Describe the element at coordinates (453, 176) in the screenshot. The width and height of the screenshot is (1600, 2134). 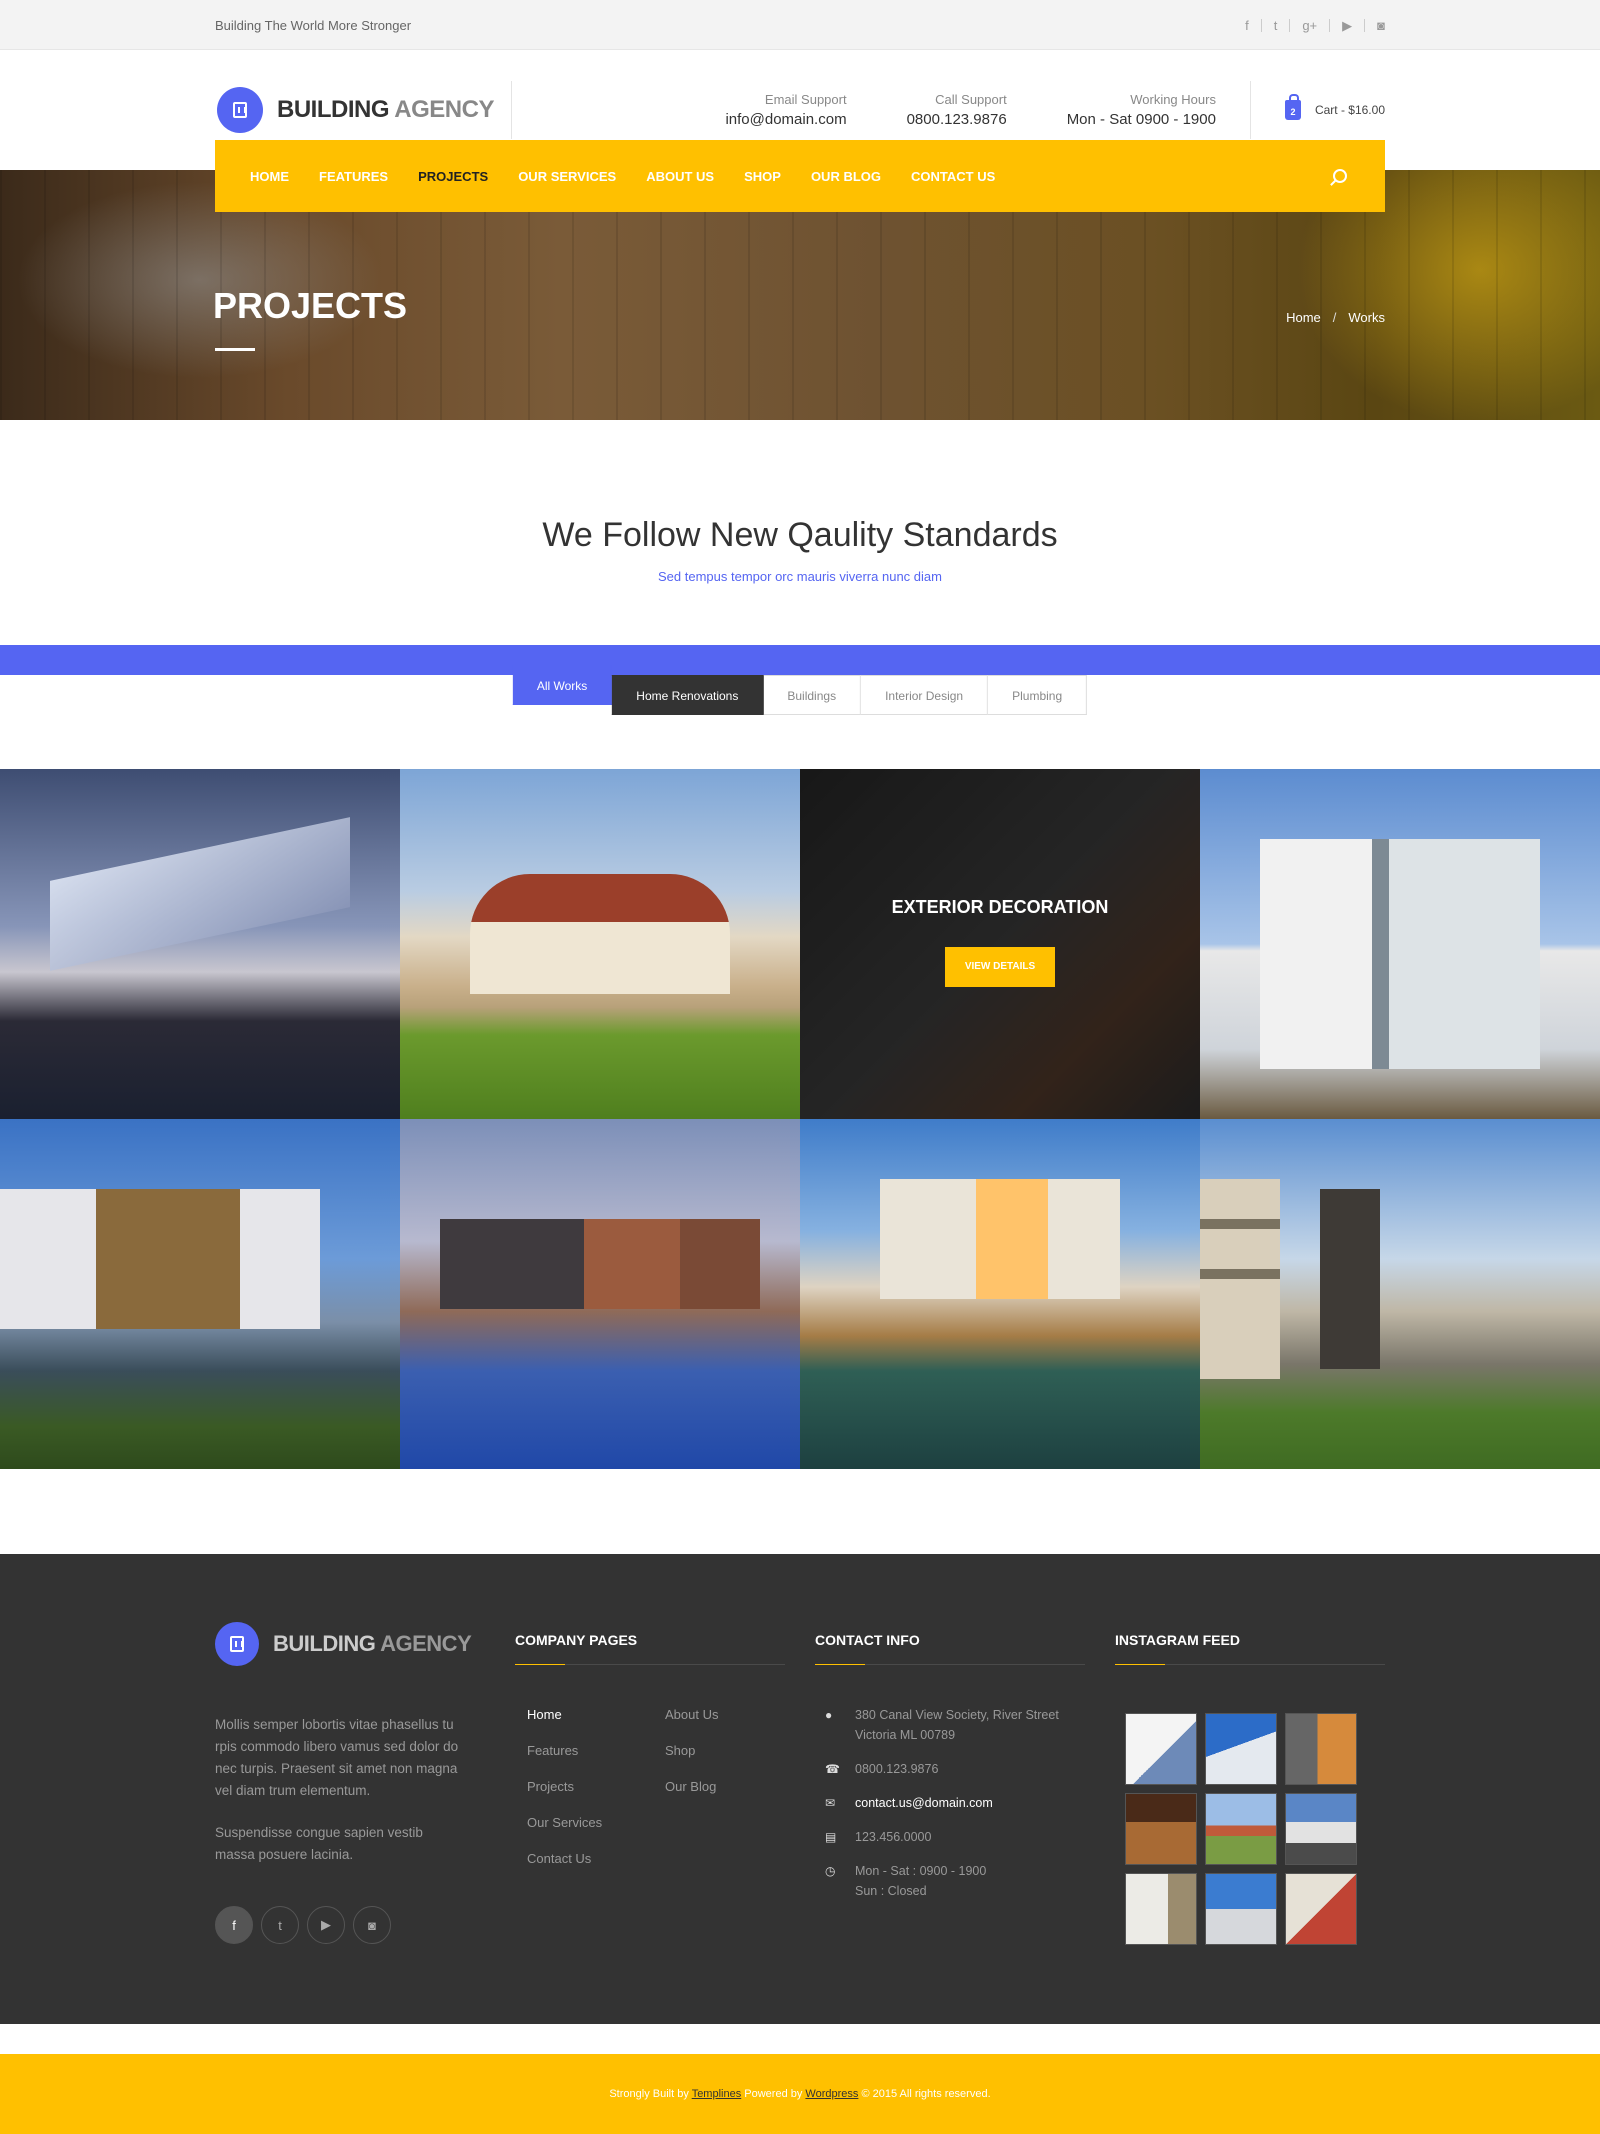
I see `nav-projects: PROJECTS` at that location.